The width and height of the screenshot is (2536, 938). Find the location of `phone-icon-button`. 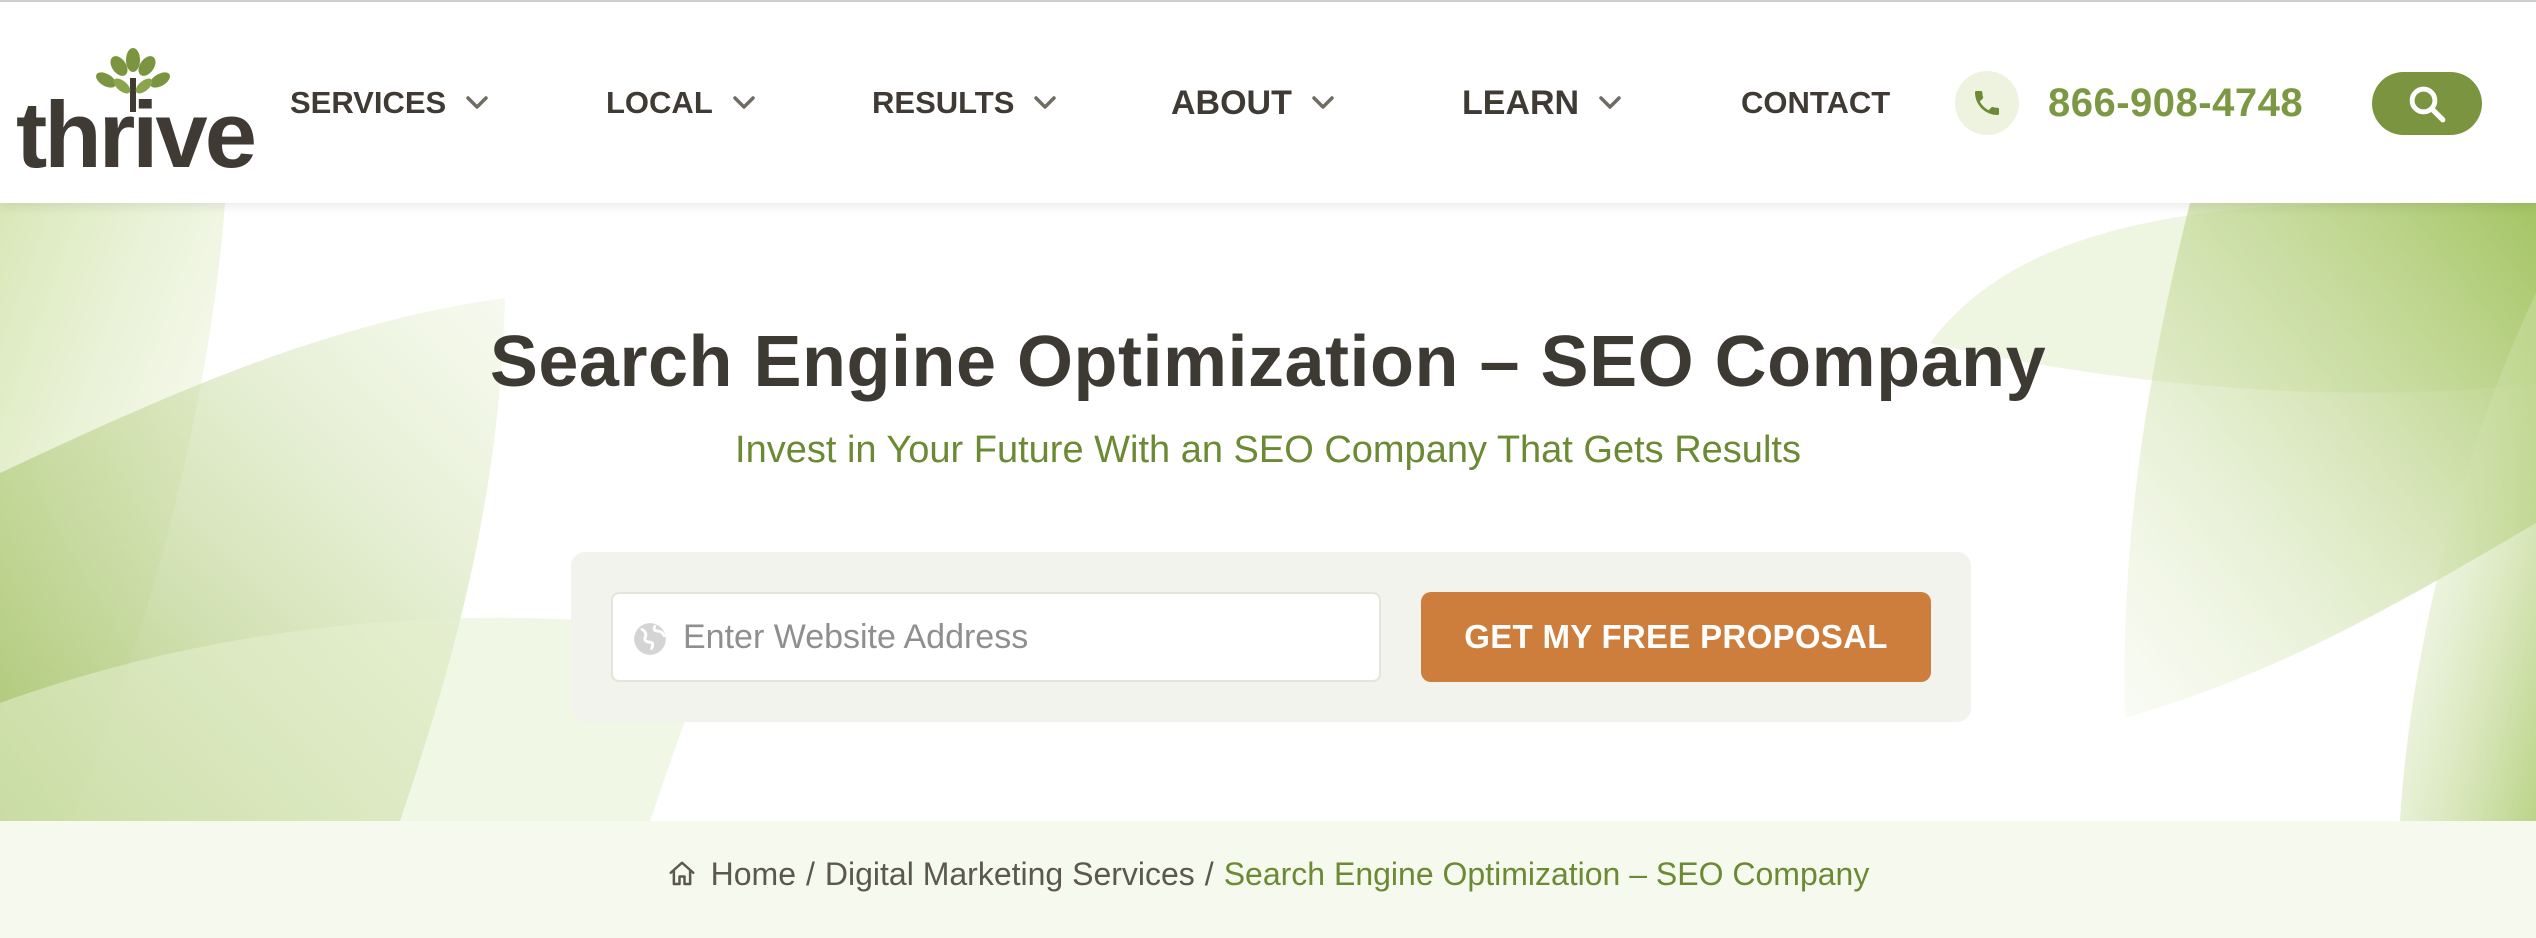

phone-icon-button is located at coordinates (1987, 103).